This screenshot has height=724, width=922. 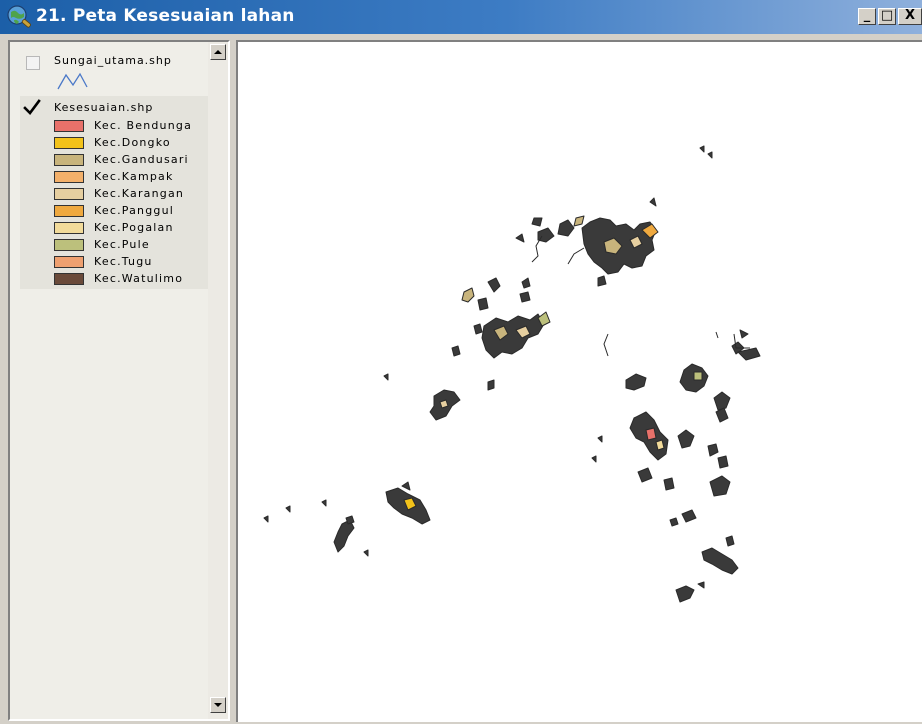 I want to click on legend-item: Kec.Watulimo, so click(x=134, y=279).